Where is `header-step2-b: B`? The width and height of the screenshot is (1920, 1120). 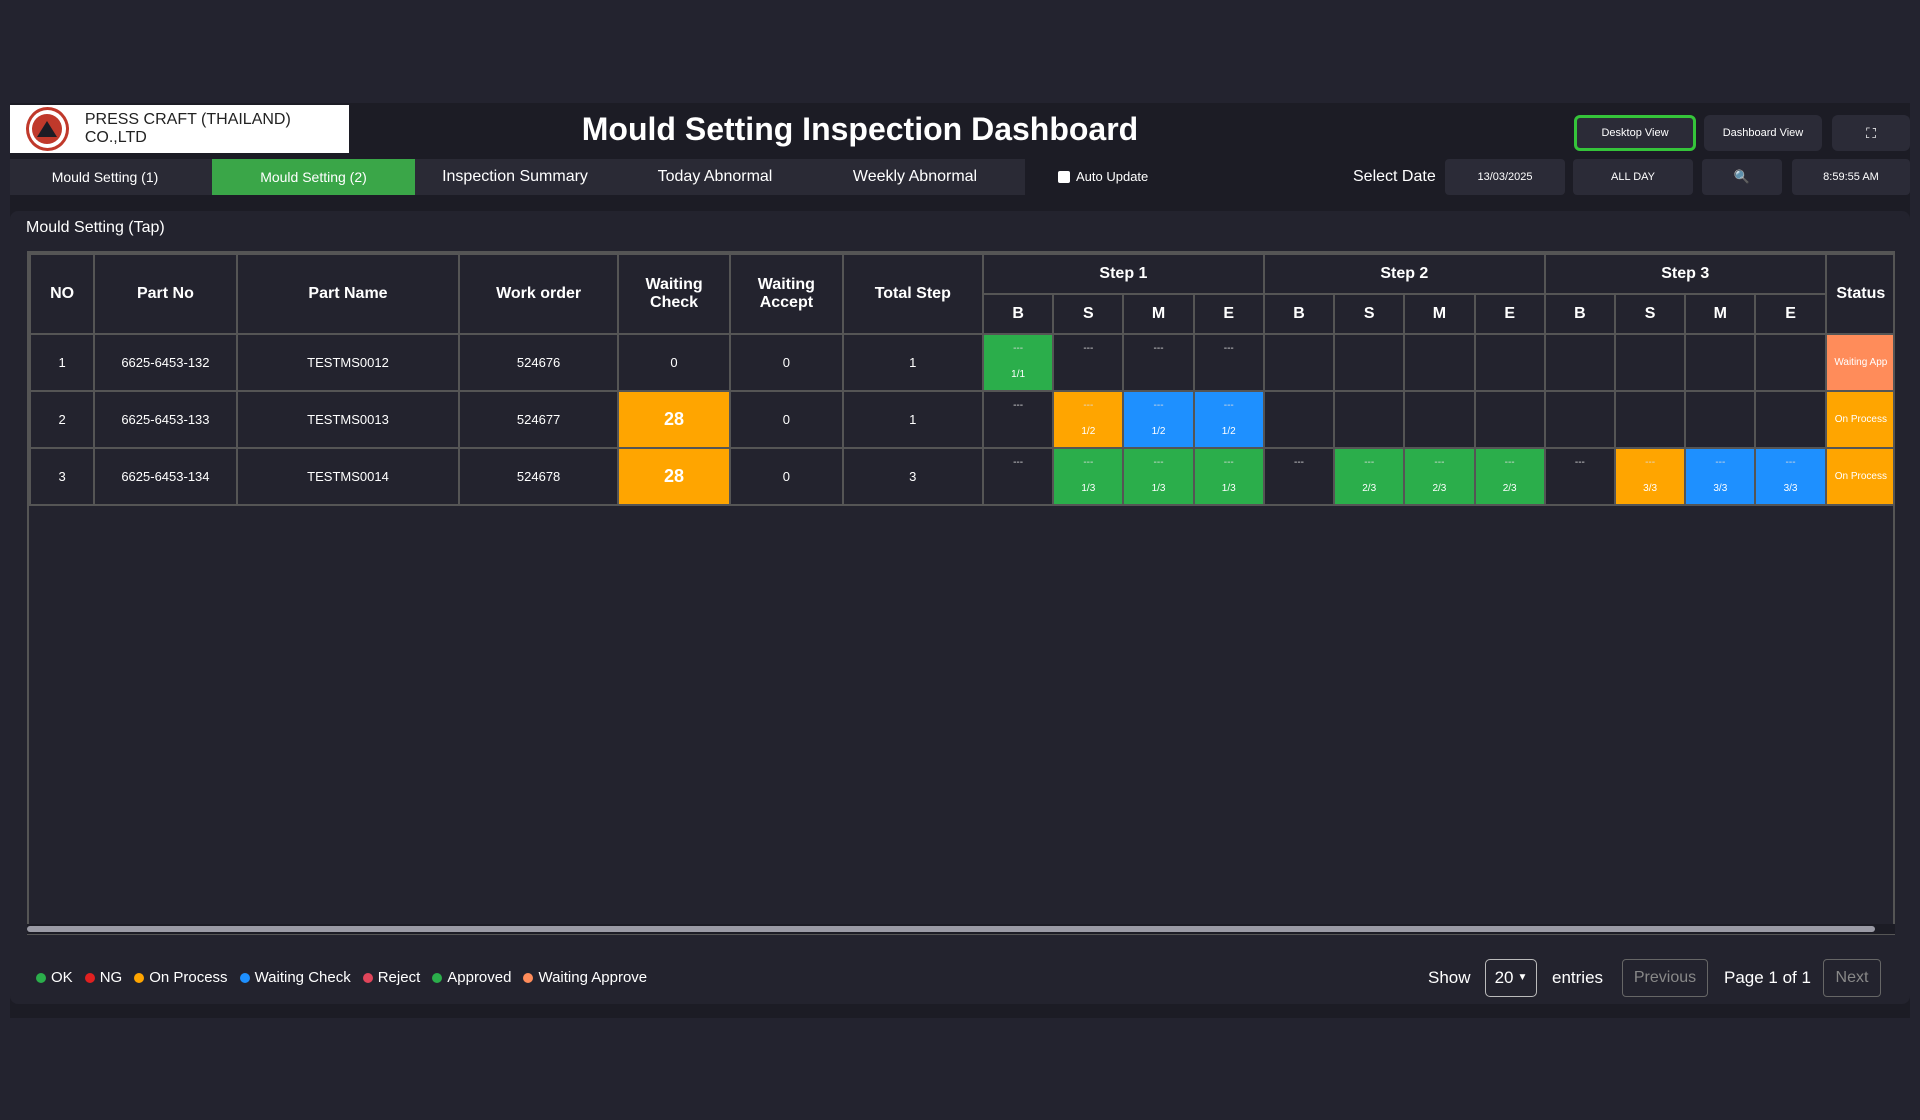 header-step2-b: B is located at coordinates (1299, 314).